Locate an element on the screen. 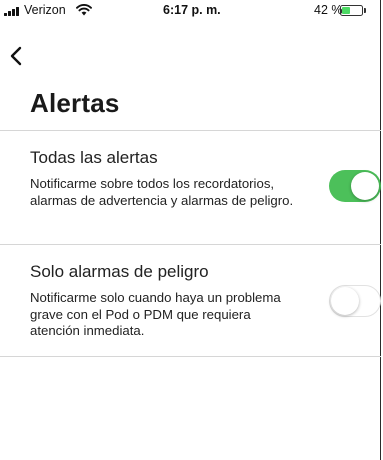 The width and height of the screenshot is (383, 460). wifi-icon is located at coordinates (84, 10).